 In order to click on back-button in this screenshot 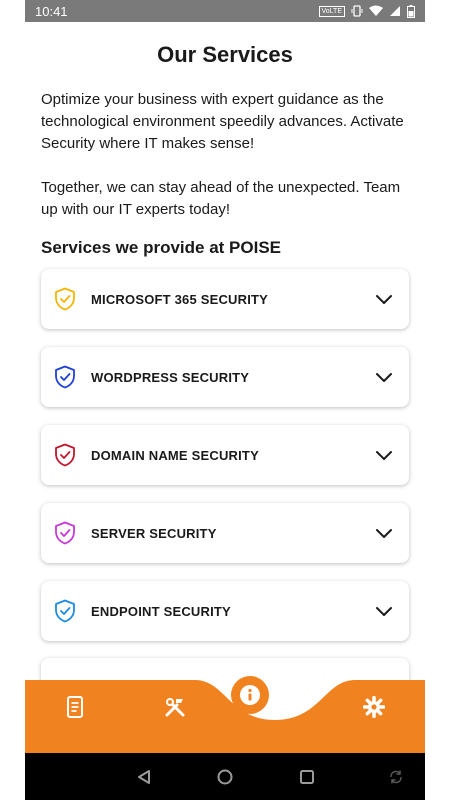, I will do `click(144, 777)`.